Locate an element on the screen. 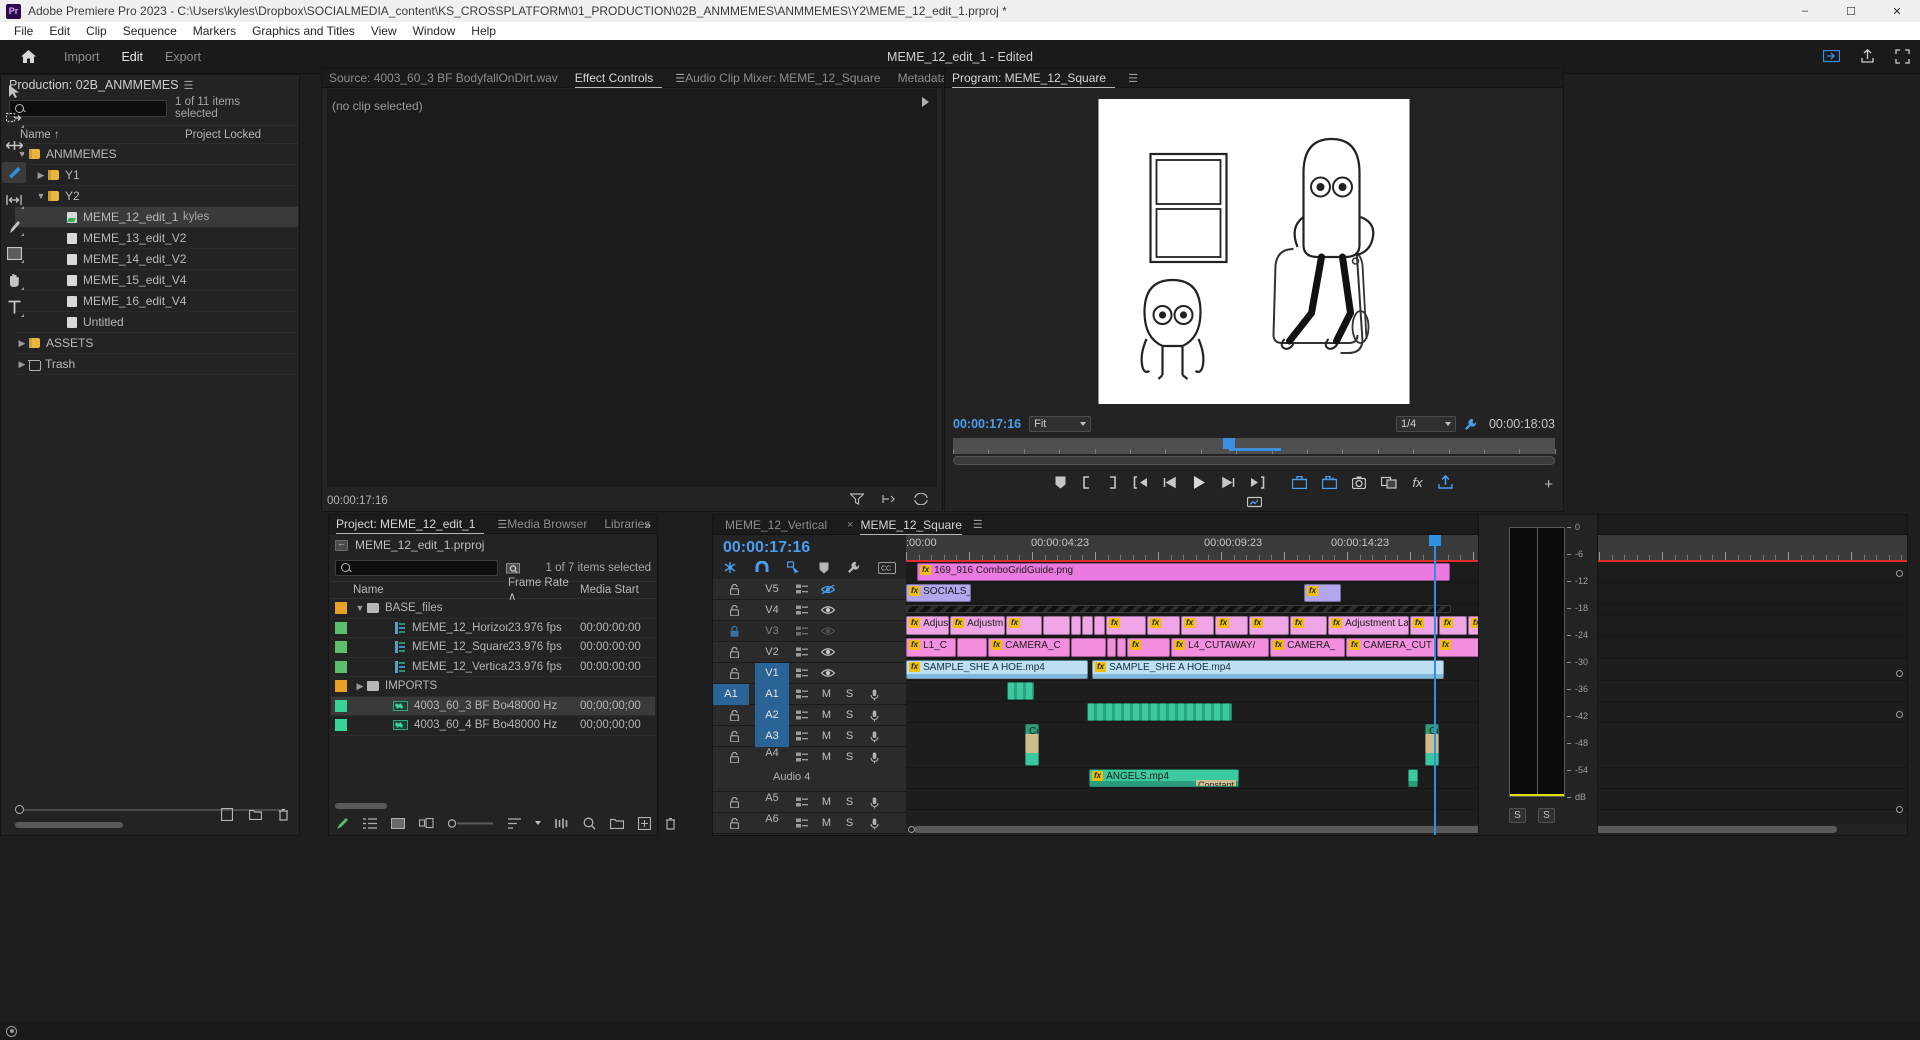 This screenshot has height=1040, width=1920. mute-toggle-a6: M is located at coordinates (826, 823).